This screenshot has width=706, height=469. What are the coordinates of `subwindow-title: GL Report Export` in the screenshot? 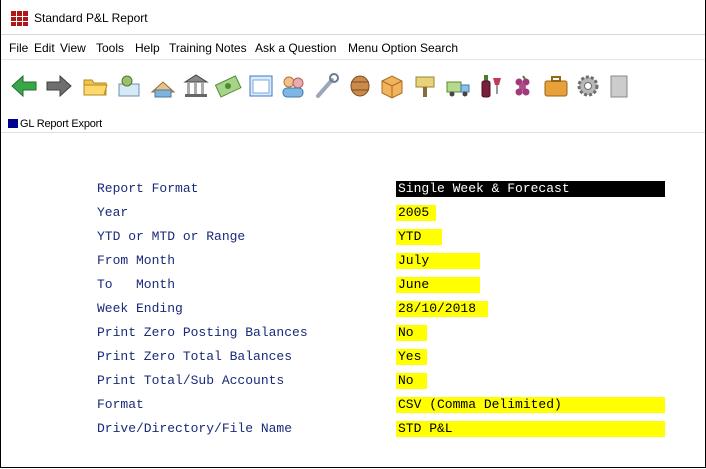 It's located at (61, 124).